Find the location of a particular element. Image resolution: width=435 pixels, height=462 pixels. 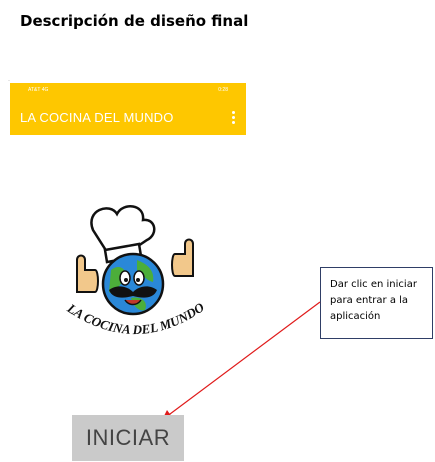

status-bar: AT&T 4G 0:28 is located at coordinates (128, 90).